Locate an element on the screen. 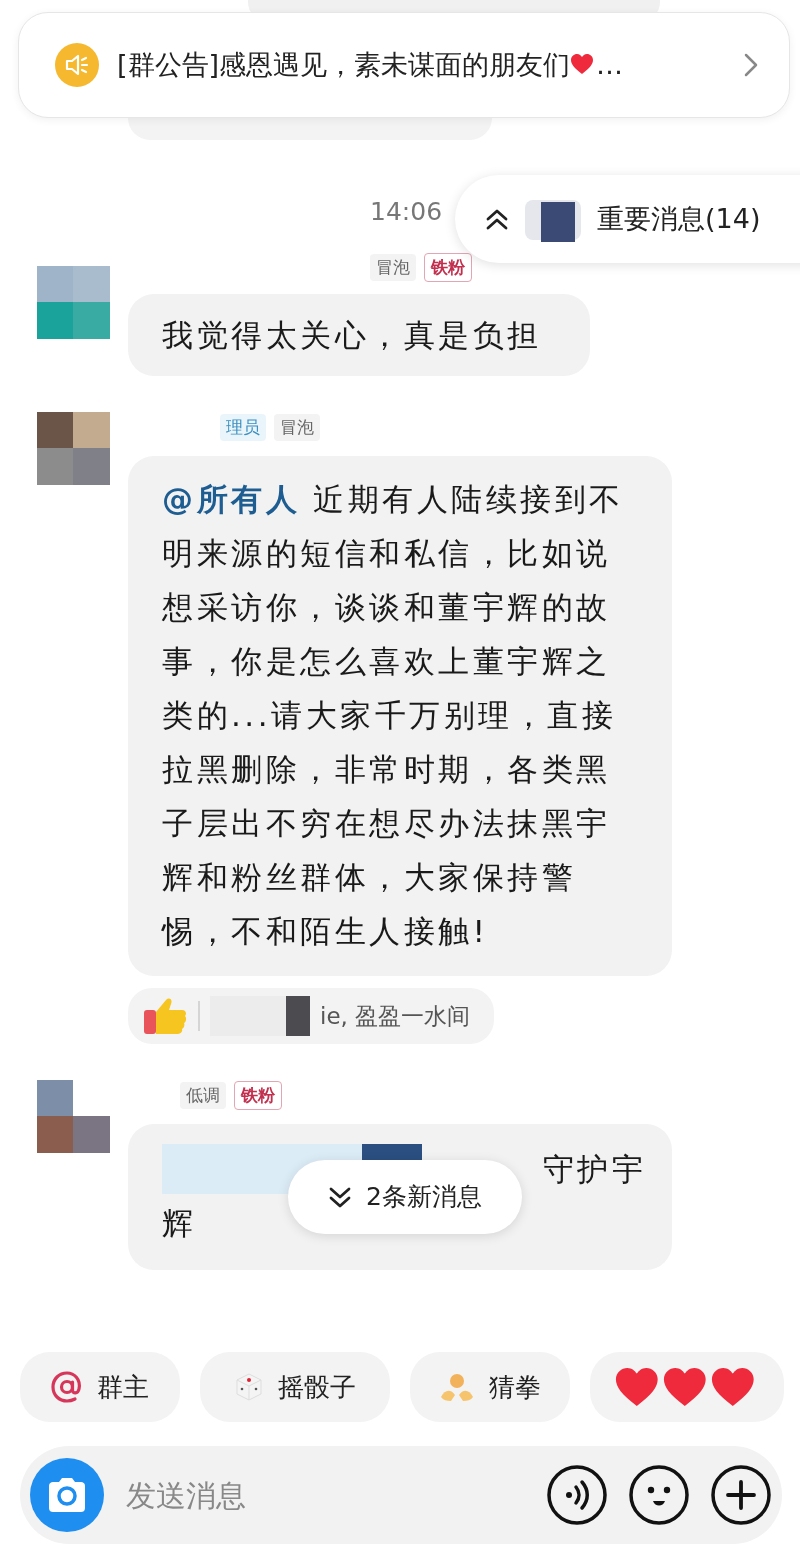 This screenshot has width=800, height=1552. important-messages-label: 重要消息(14) is located at coordinates (679, 218).